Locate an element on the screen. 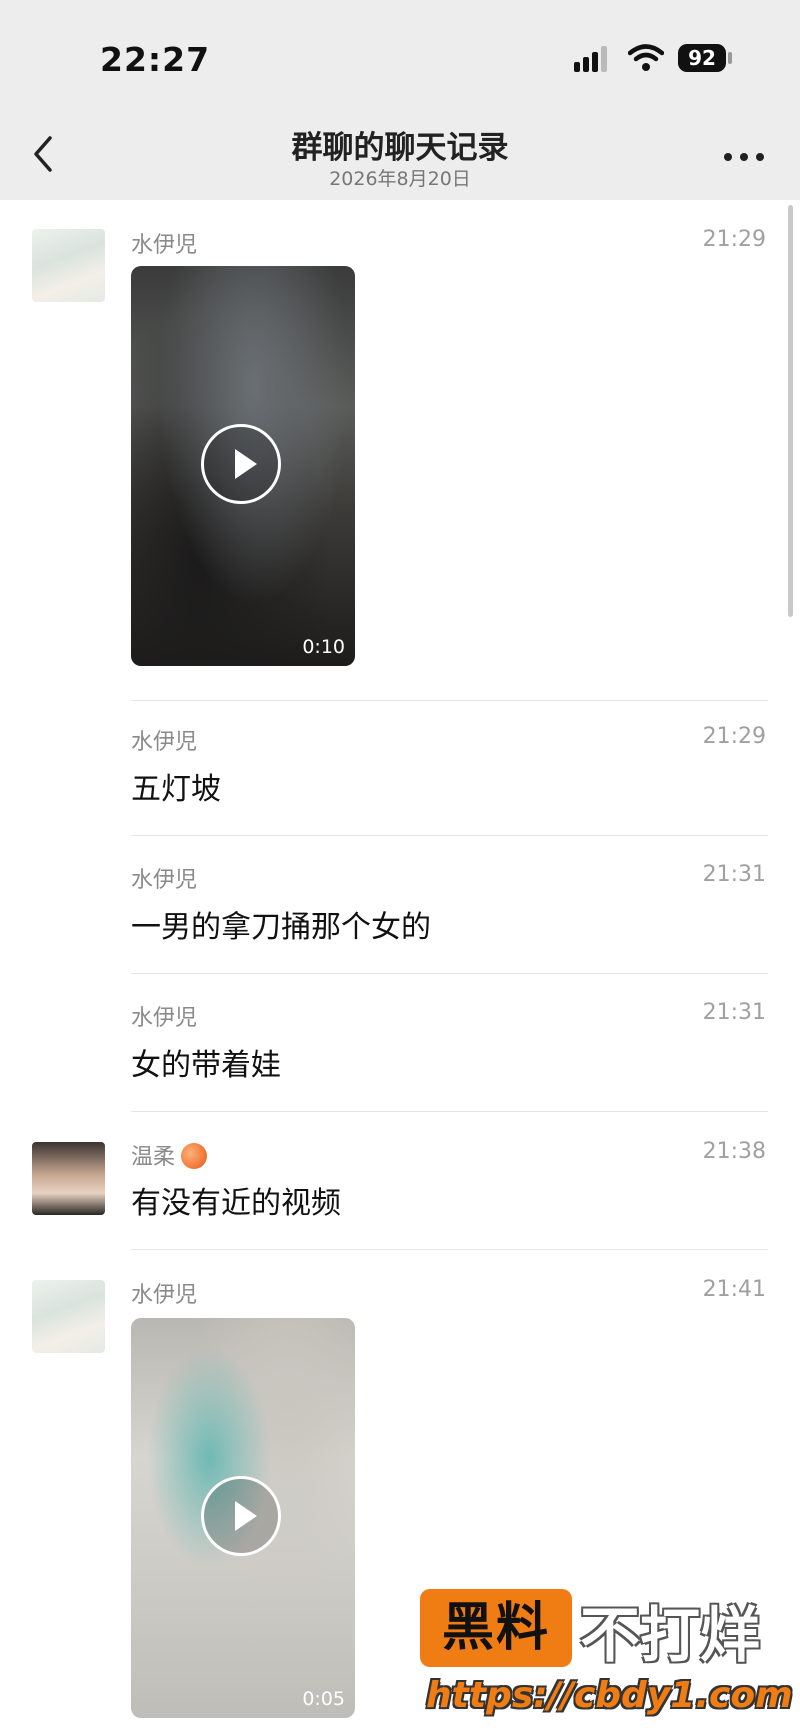 The width and height of the screenshot is (800, 1735). scrollbar is located at coordinates (790, 411).